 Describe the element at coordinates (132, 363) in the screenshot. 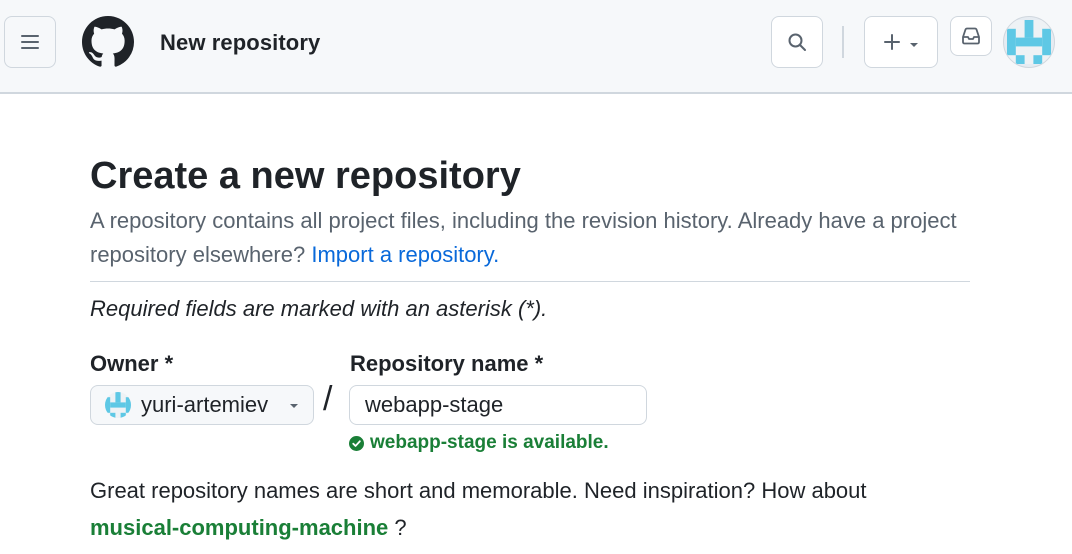

I see `owner-label: Owner *` at that location.